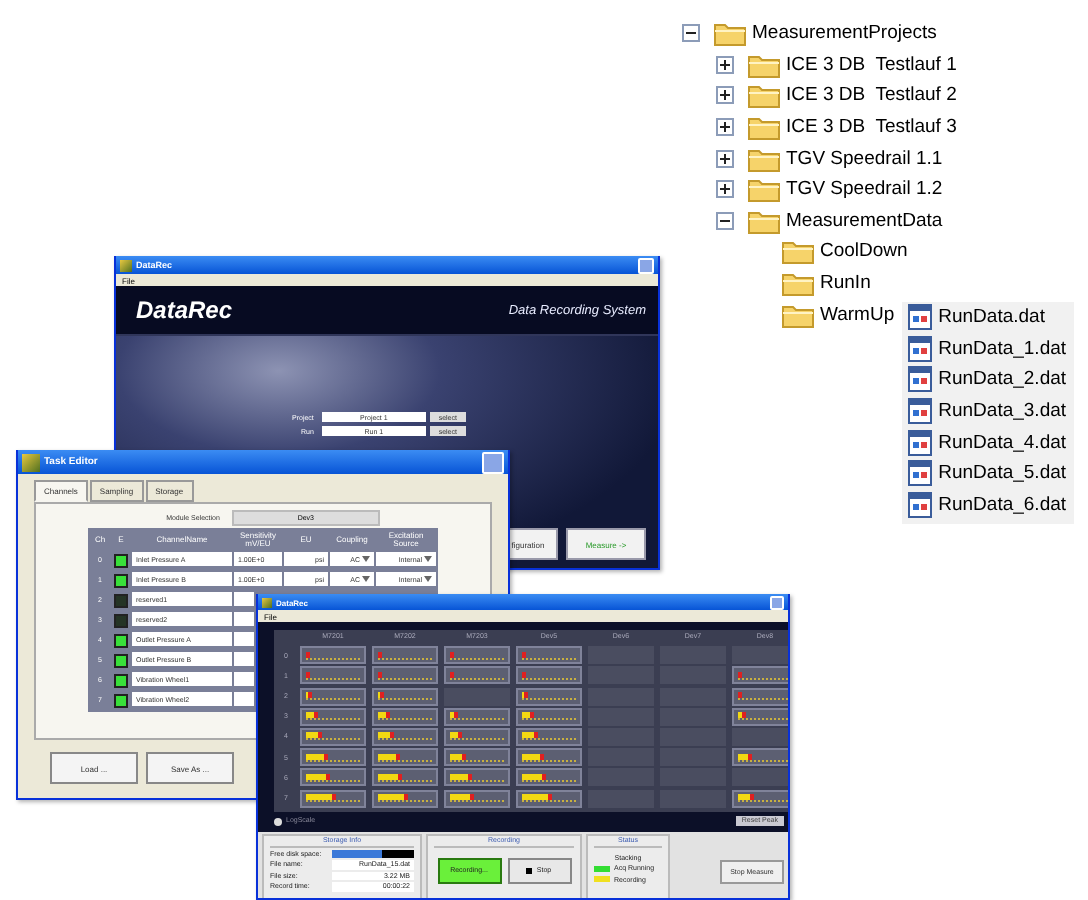 The image size is (1088, 900). Describe the element at coordinates (871, 95) in the screenshot. I see `tree-item: ICE 3 DB Testlauf 2` at that location.